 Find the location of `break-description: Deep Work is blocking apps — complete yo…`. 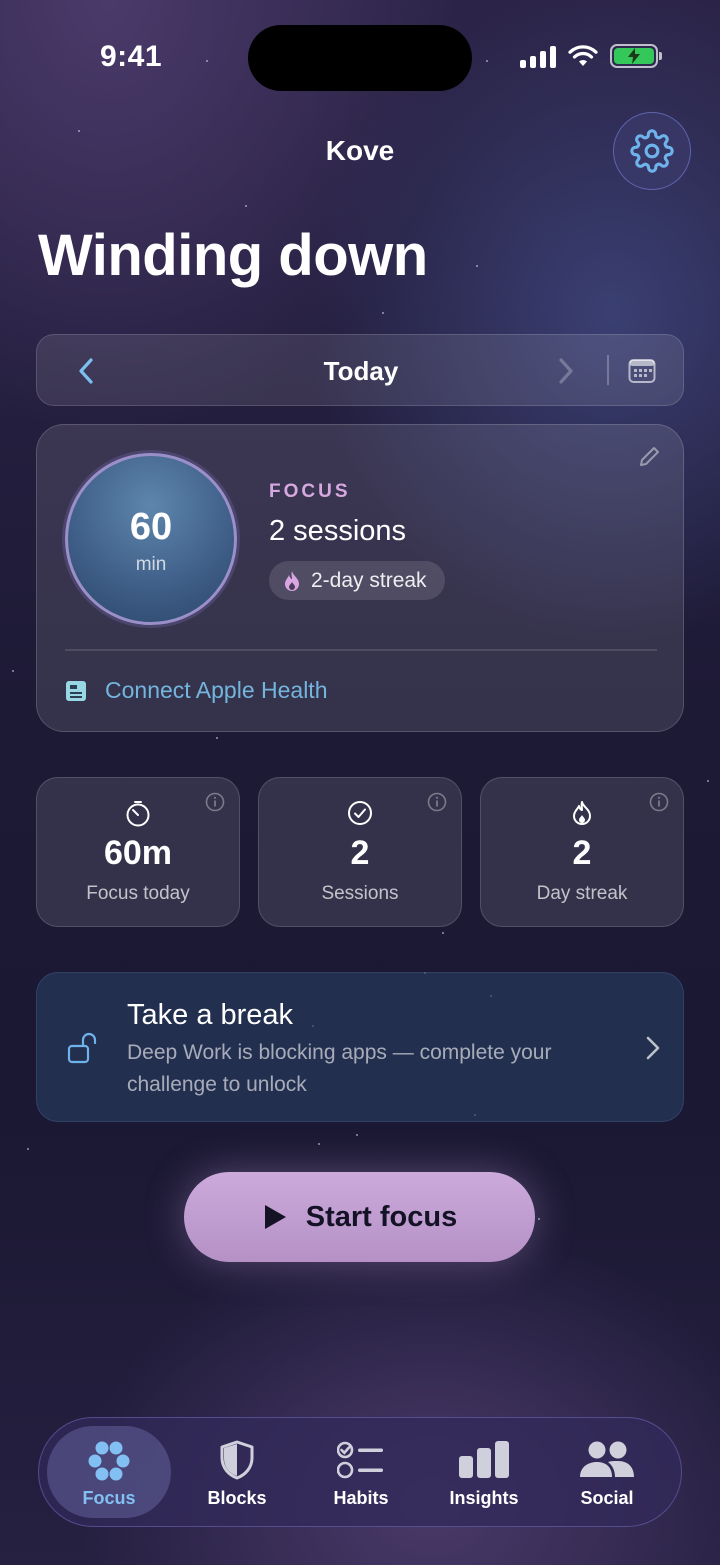

break-description: Deep Work is blocking apps — complete yo… is located at coordinates (339, 1068).